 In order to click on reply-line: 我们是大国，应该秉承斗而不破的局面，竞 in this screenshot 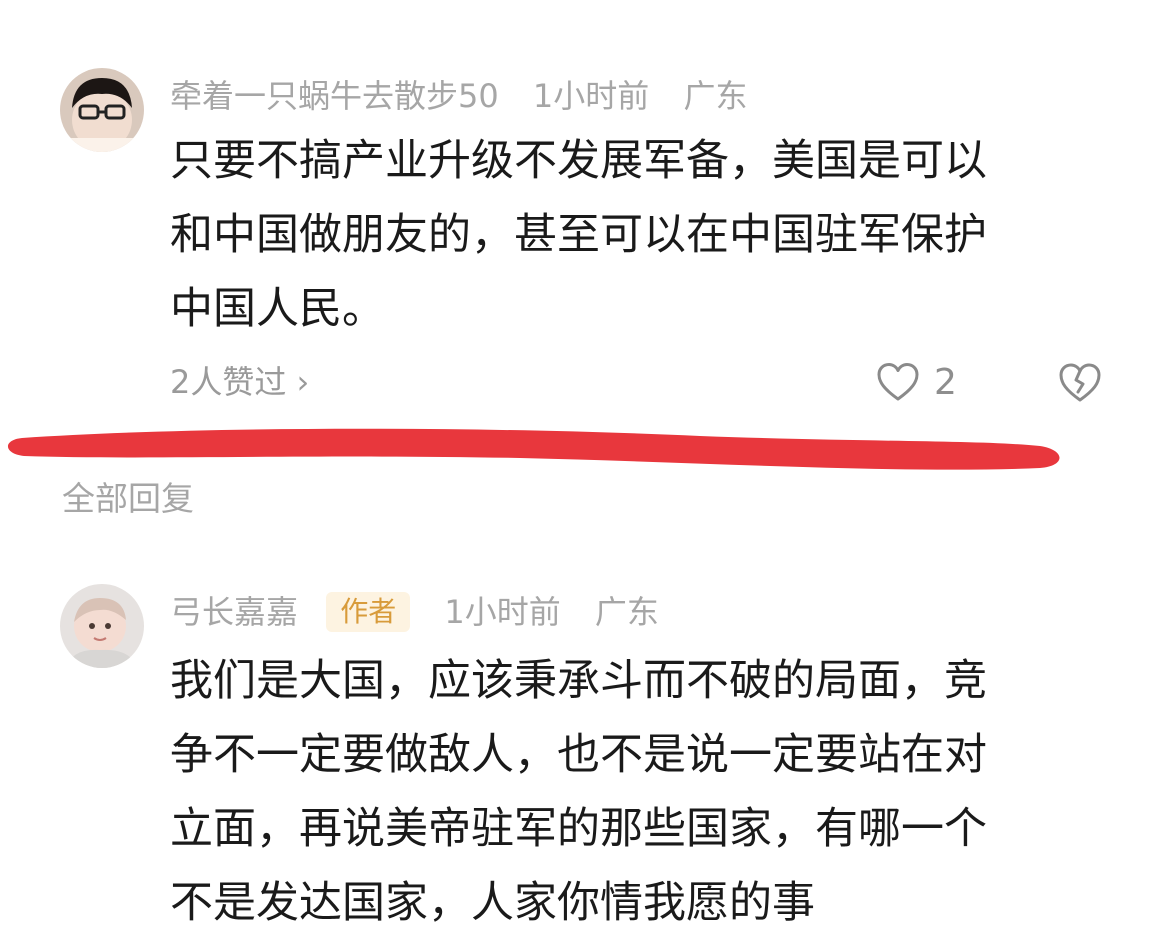, I will do `click(578, 681)`.